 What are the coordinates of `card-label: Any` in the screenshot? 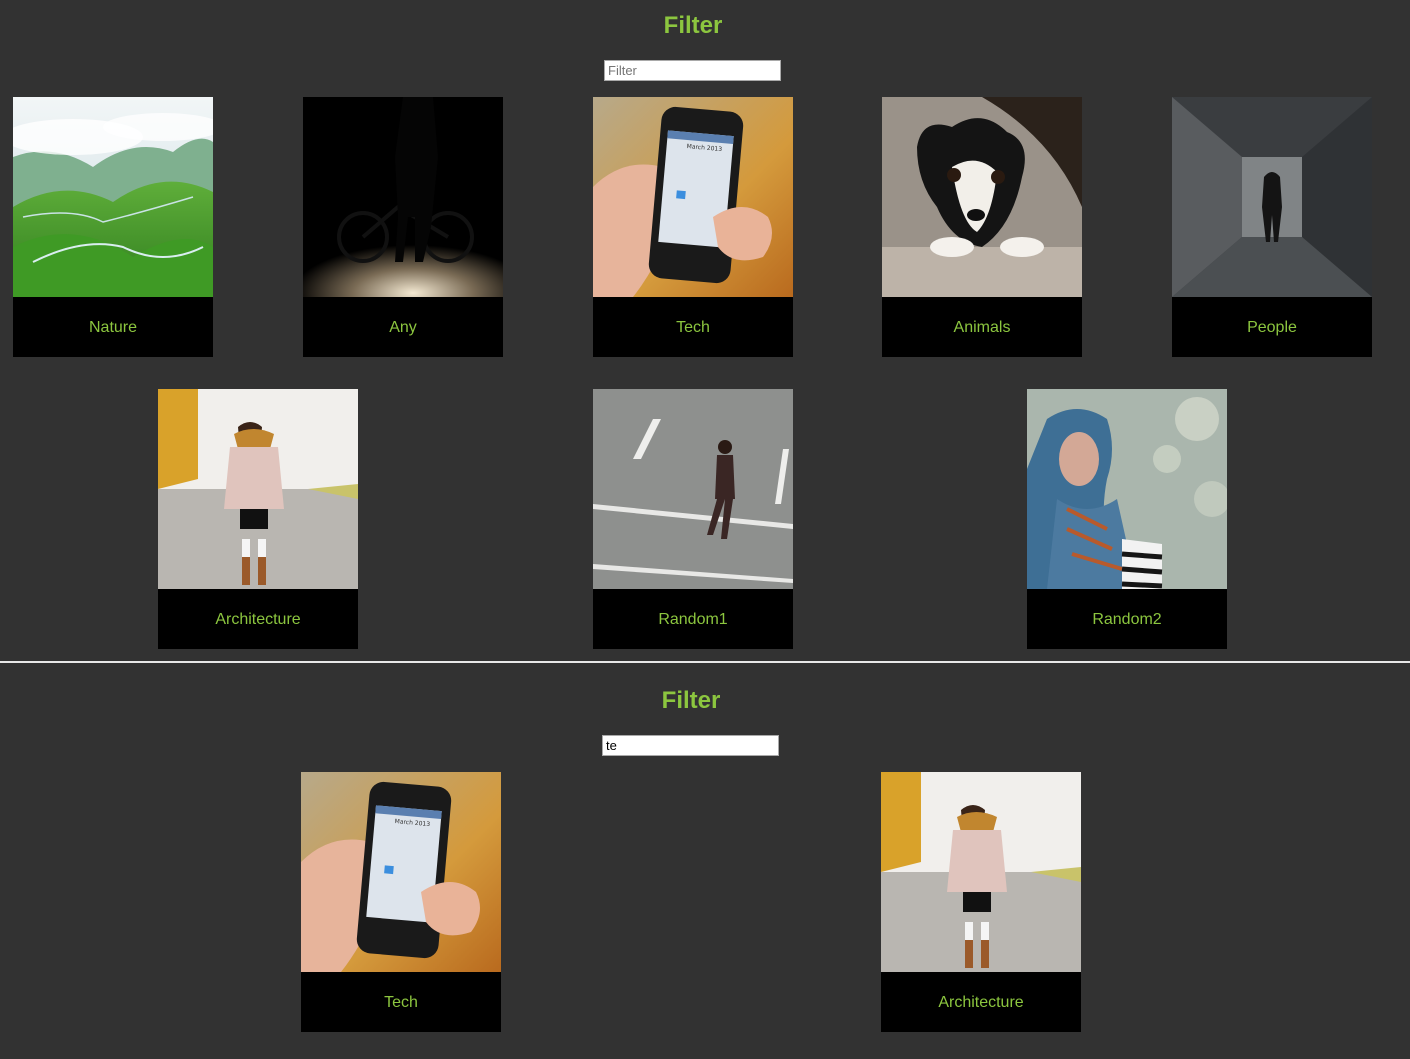 It's located at (403, 327).